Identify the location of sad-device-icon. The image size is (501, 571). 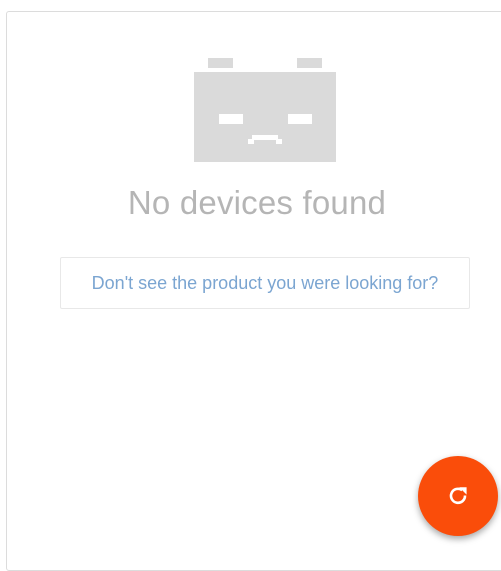
(265, 110).